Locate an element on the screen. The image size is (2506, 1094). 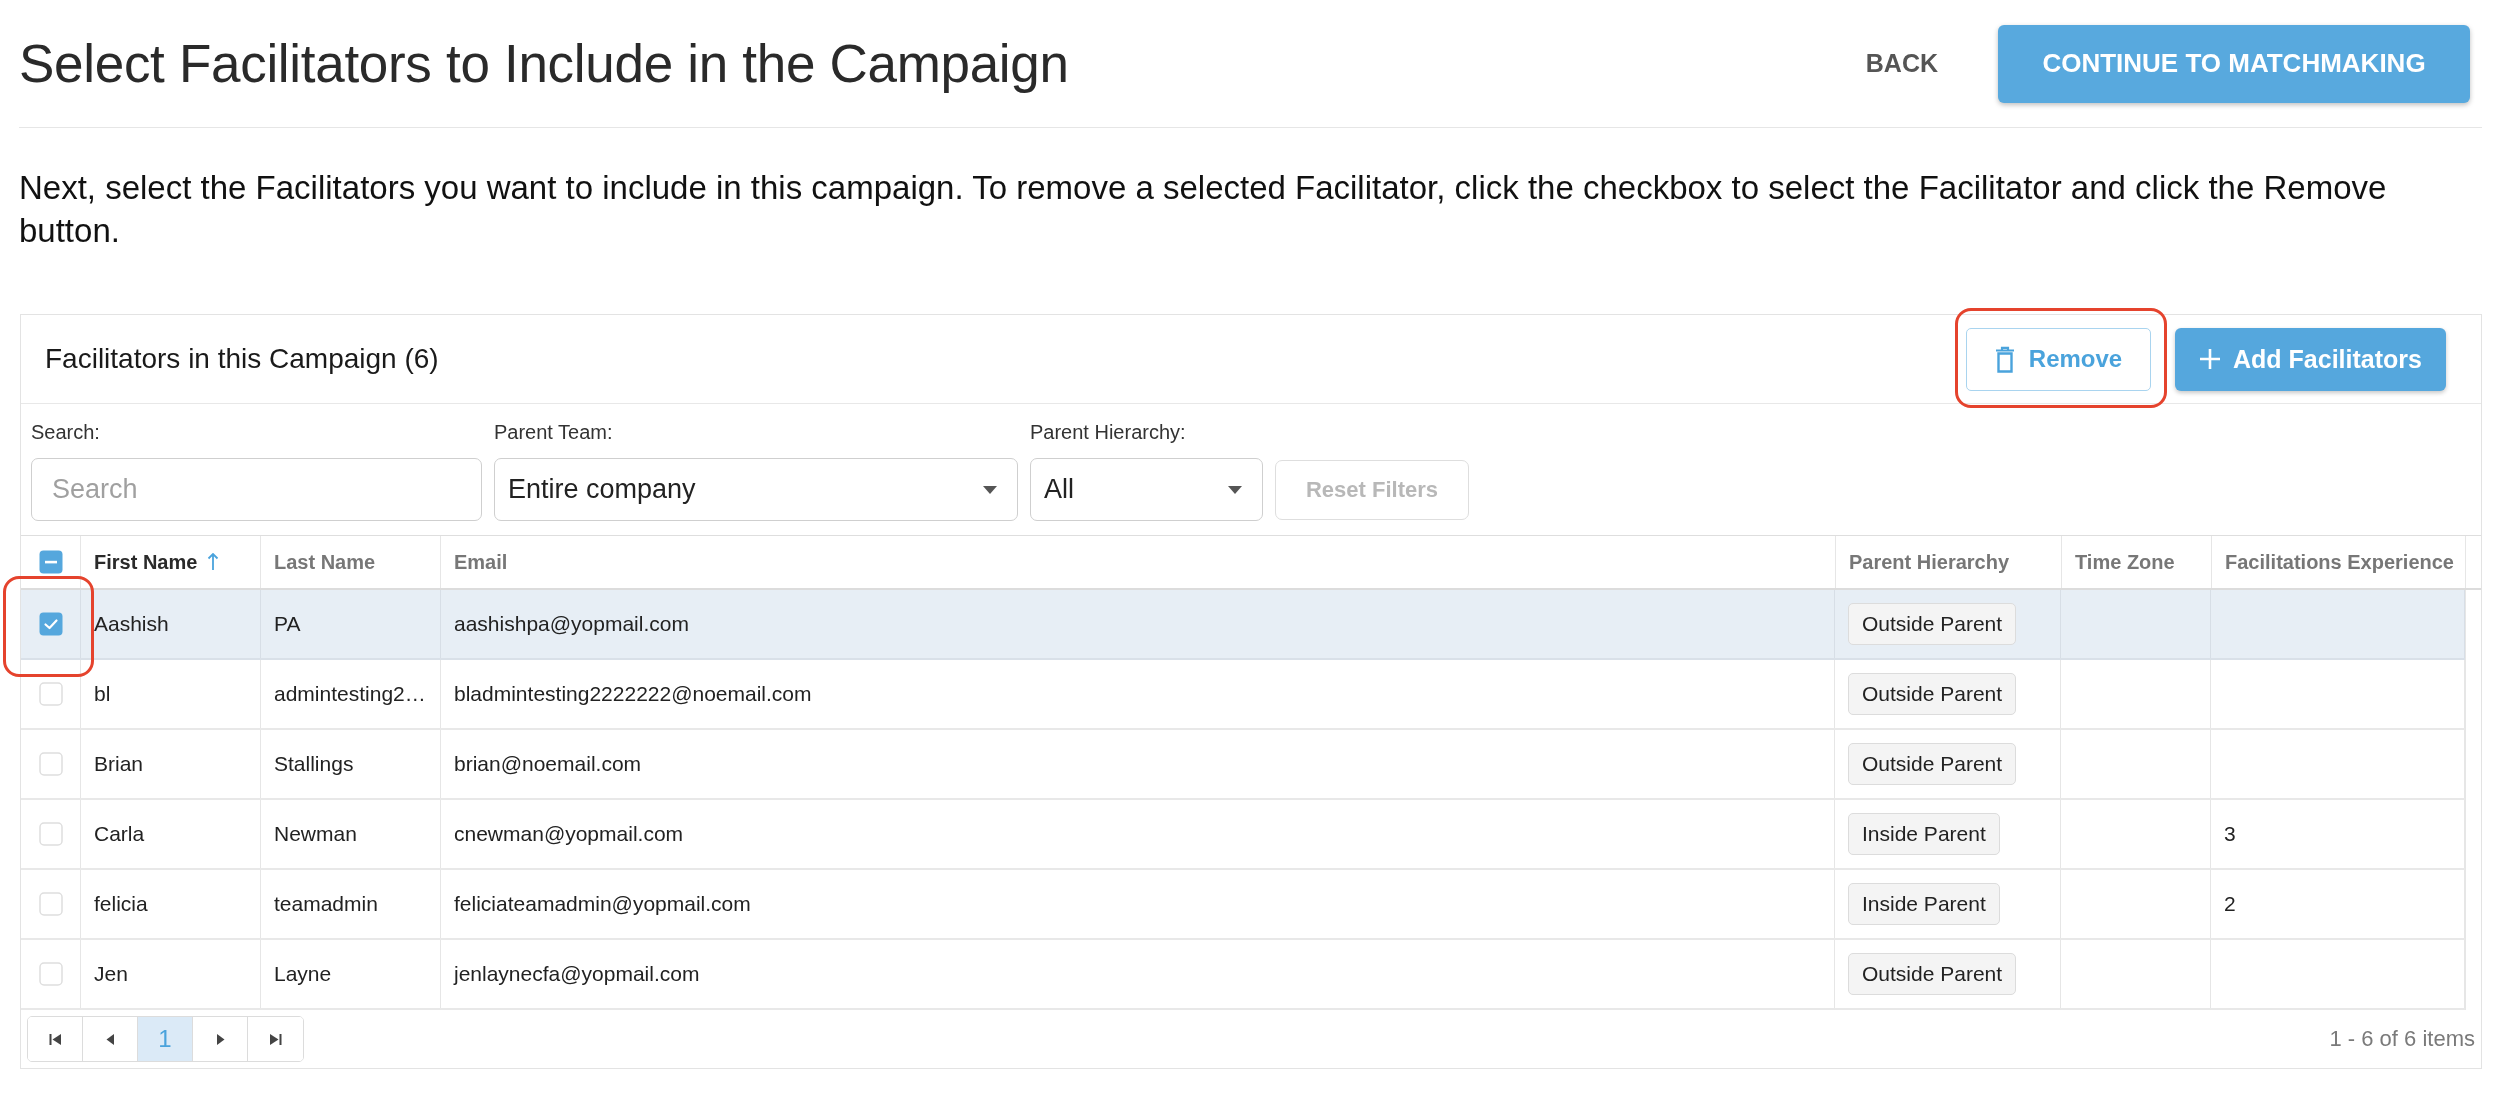
table-cell: teamadmin is located at coordinates (351, 904).